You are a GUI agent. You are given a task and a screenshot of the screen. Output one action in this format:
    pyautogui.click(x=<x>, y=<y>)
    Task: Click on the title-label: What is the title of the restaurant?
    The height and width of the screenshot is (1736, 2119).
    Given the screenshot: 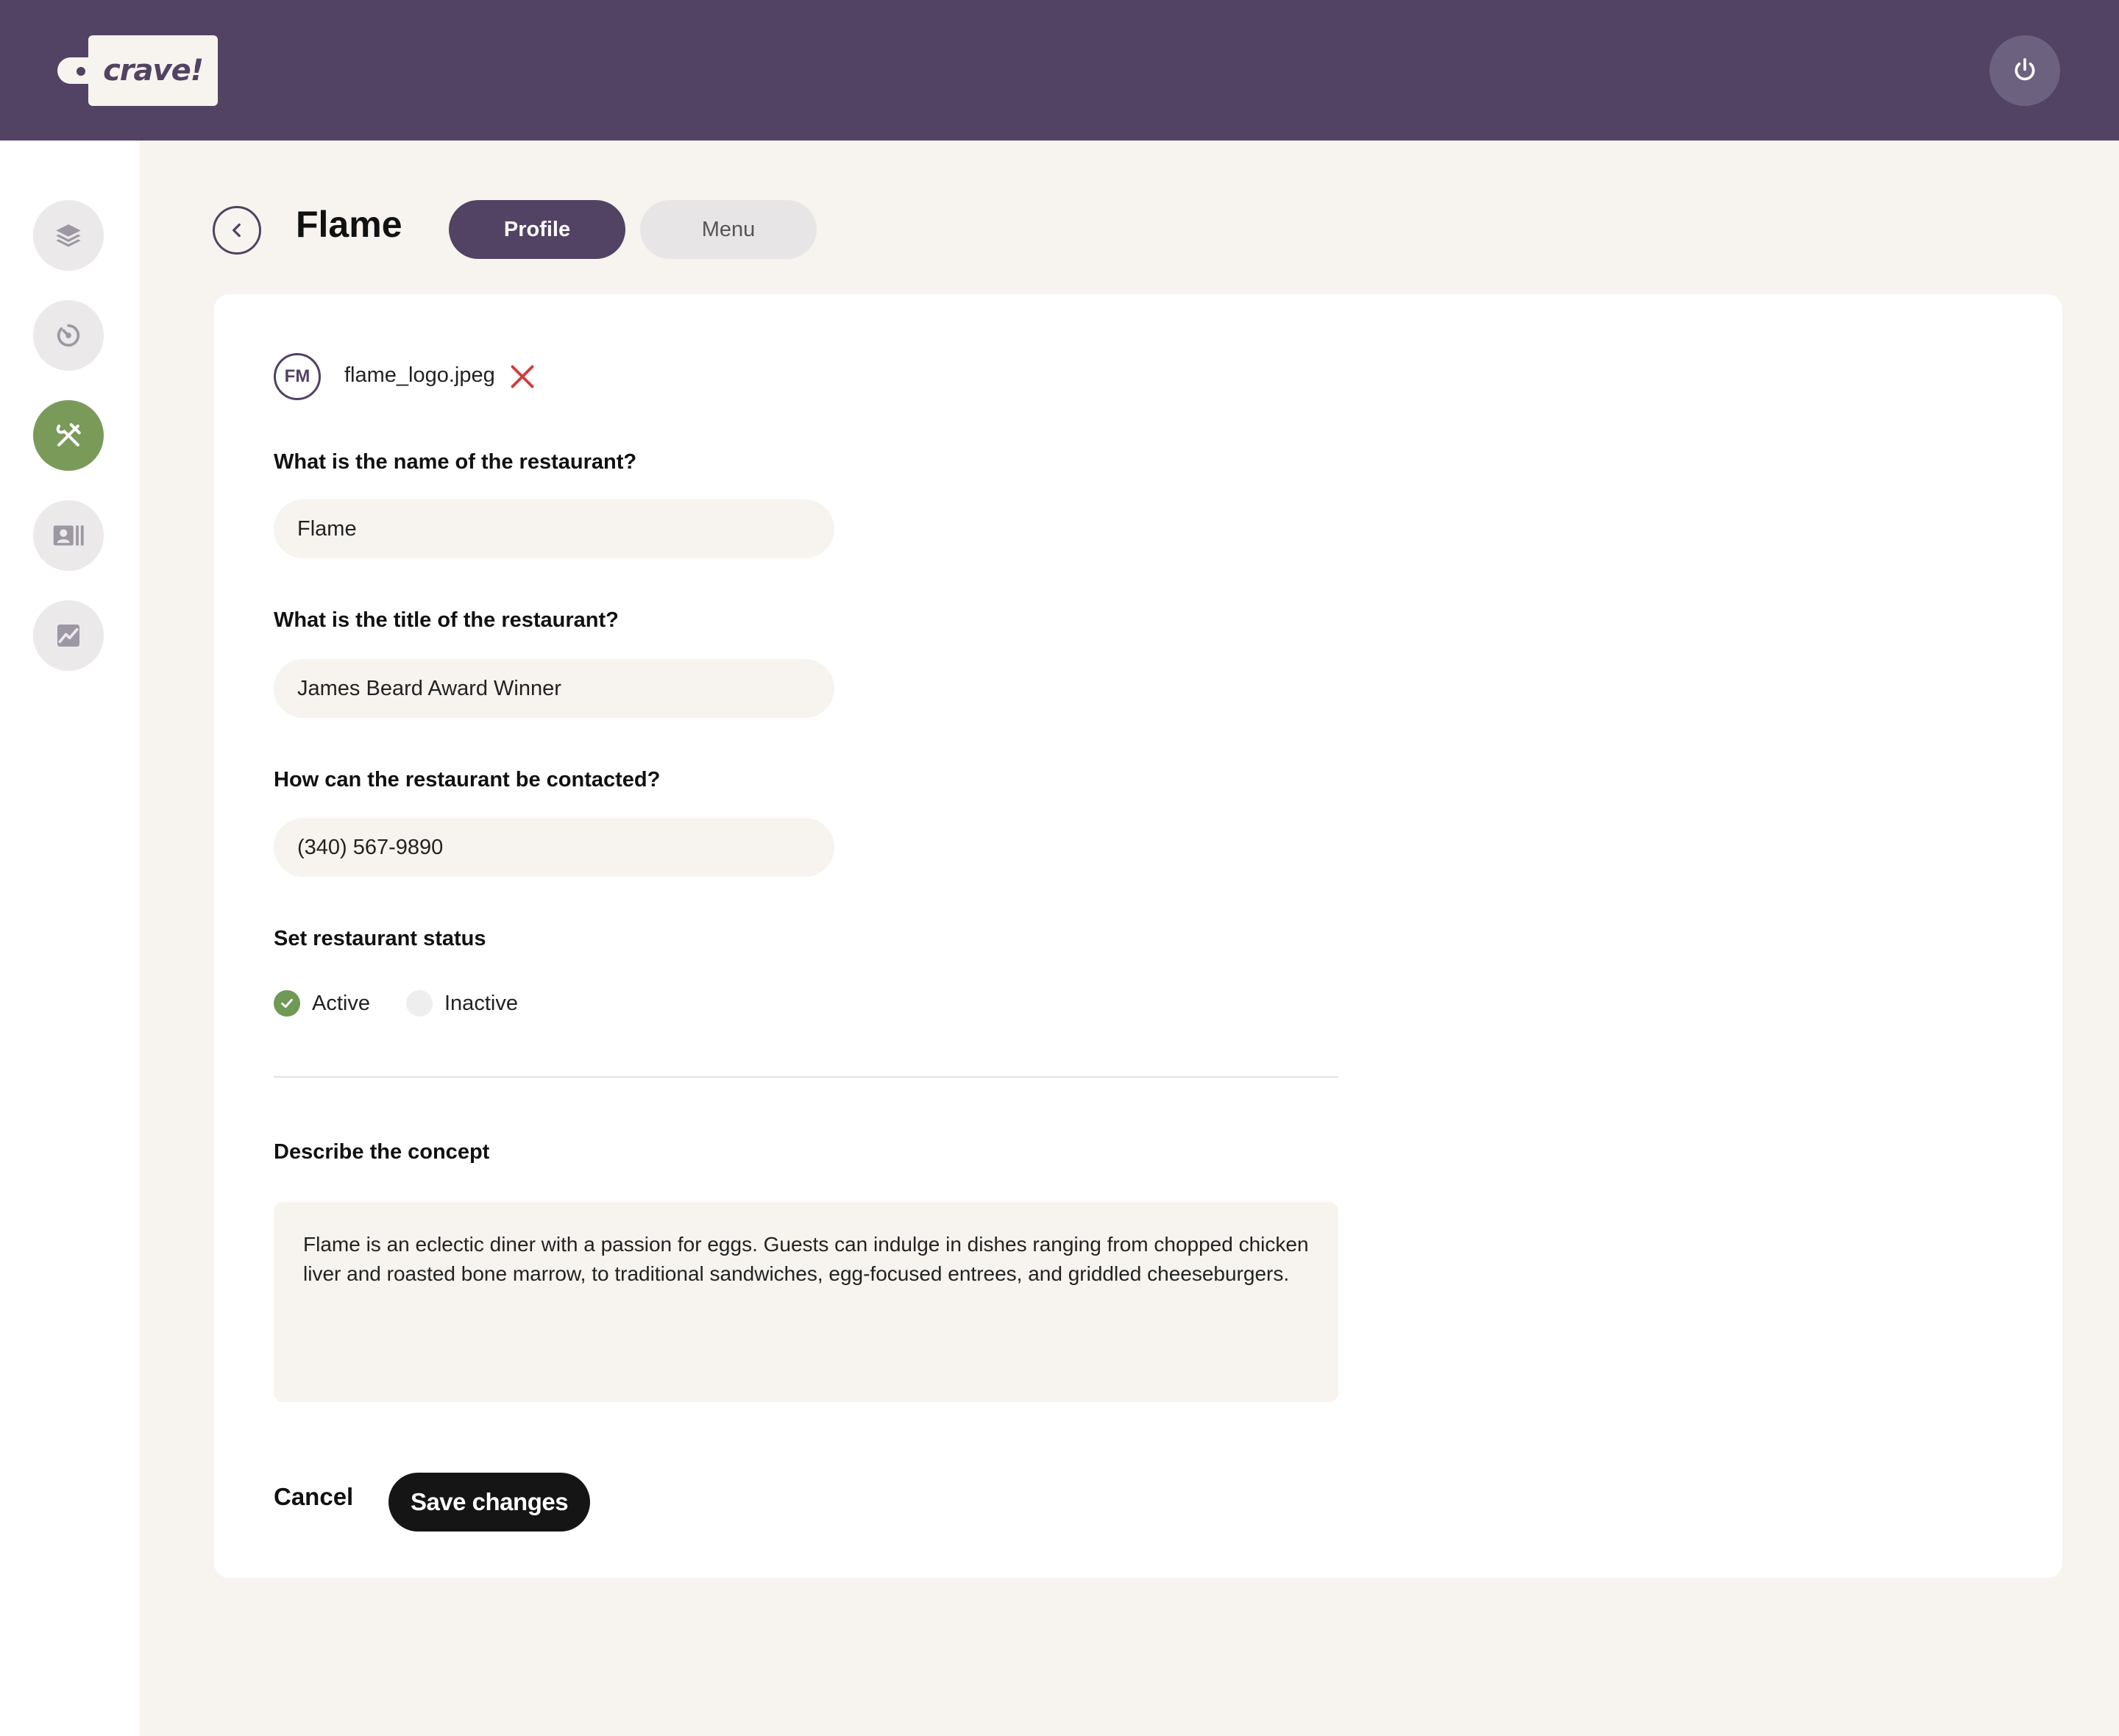 What is the action you would take?
    pyautogui.click(x=446, y=620)
    